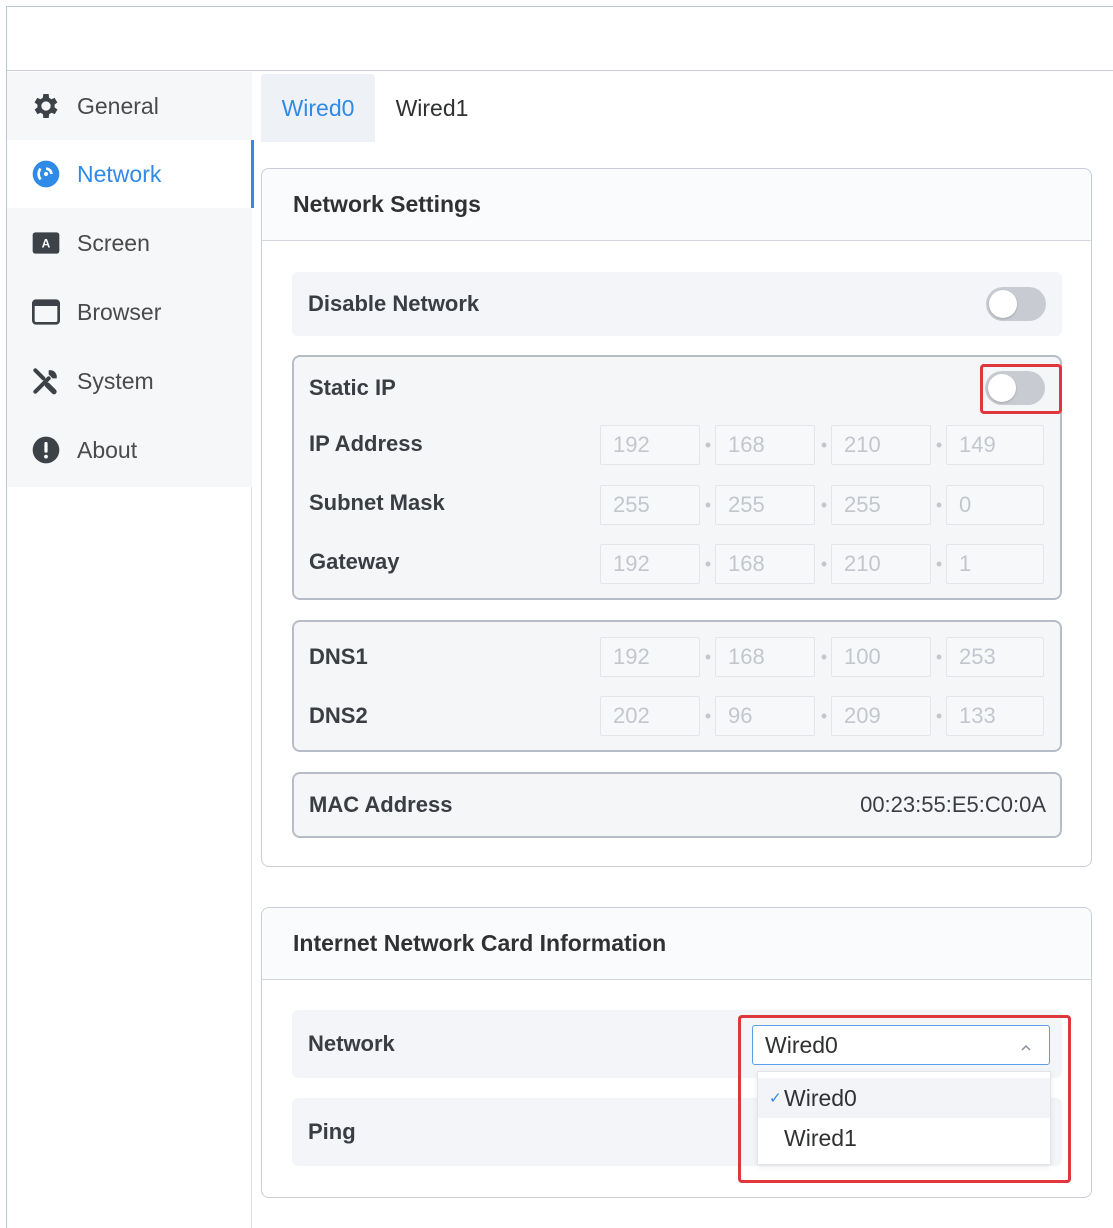  Describe the element at coordinates (881, 657) in the screenshot. I see `dns1-octet-3: 100` at that location.